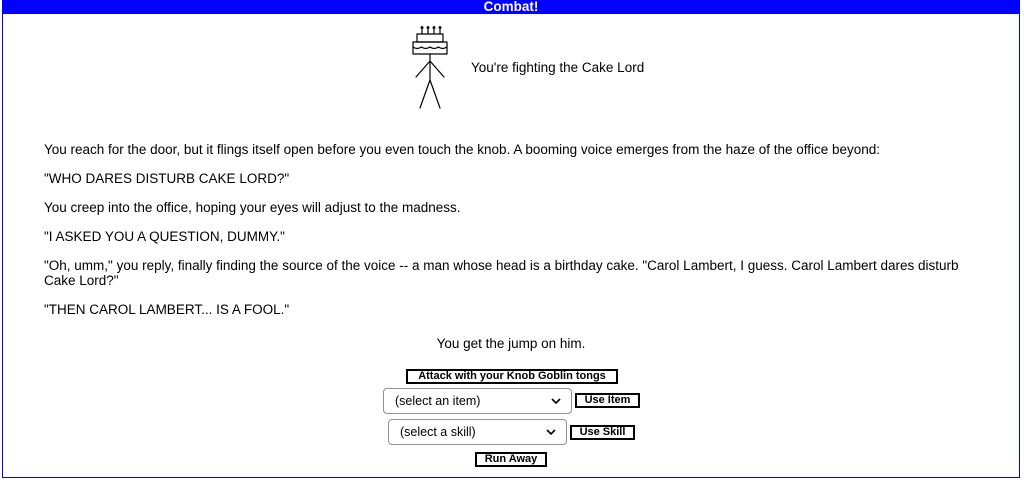 The height and width of the screenshot is (485, 1024). Describe the element at coordinates (511, 7) in the screenshot. I see `title-bar: Combat!` at that location.